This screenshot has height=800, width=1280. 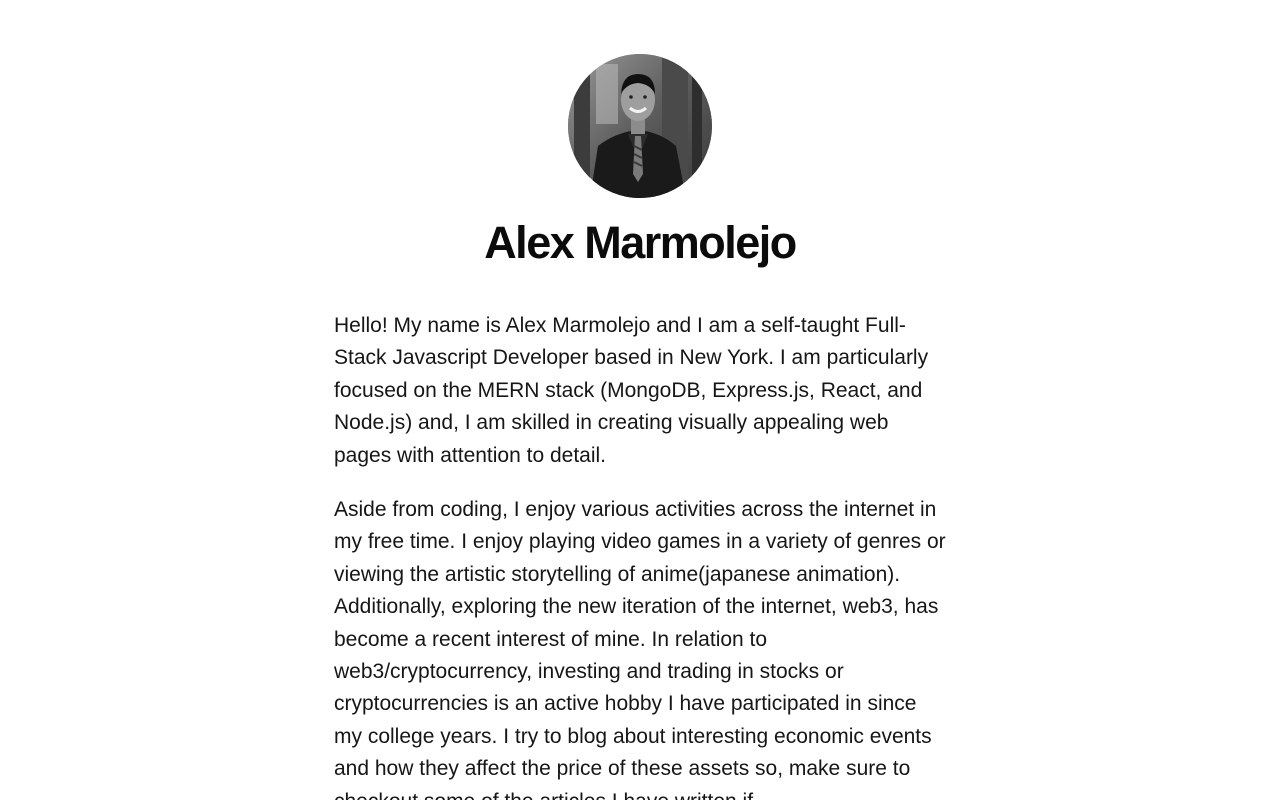 What do you see at coordinates (640, 242) in the screenshot?
I see `profile-name: Alex Marmolejo` at bounding box center [640, 242].